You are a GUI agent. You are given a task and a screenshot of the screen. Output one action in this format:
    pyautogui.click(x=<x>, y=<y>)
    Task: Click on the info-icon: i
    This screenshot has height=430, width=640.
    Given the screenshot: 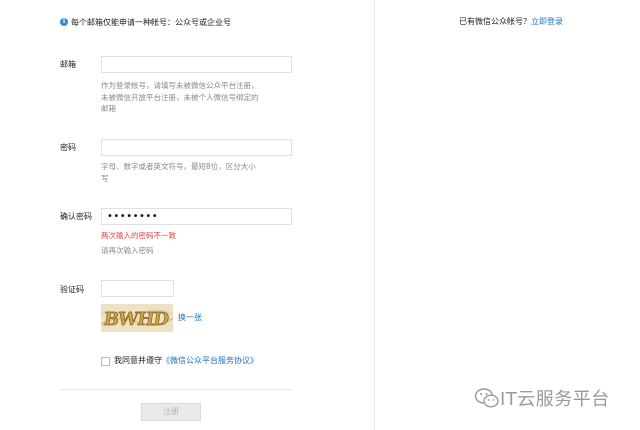 What is the action you would take?
    pyautogui.click(x=64, y=22)
    